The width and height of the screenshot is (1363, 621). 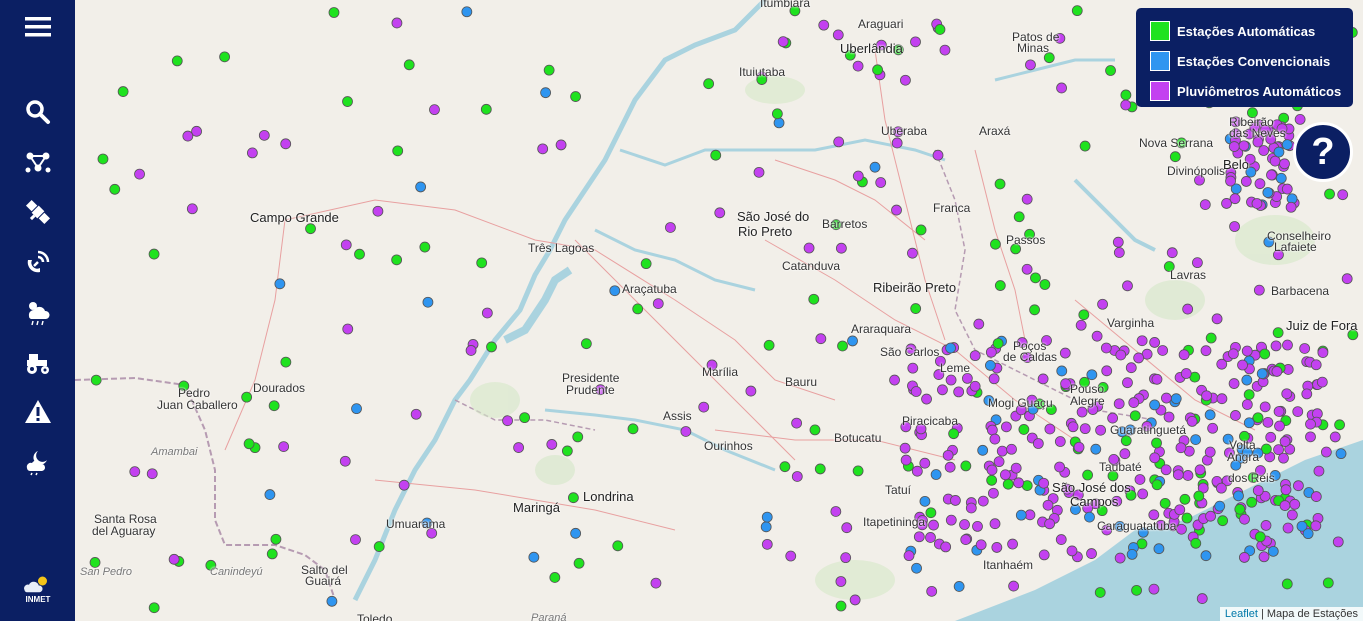 I want to click on legend-item-automatic: Estações Automáticas, so click(x=1251, y=31).